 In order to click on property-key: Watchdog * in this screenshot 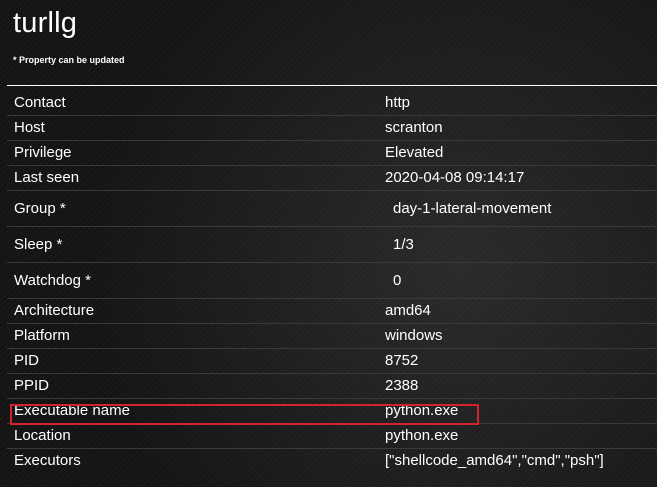, I will do `click(196, 280)`.